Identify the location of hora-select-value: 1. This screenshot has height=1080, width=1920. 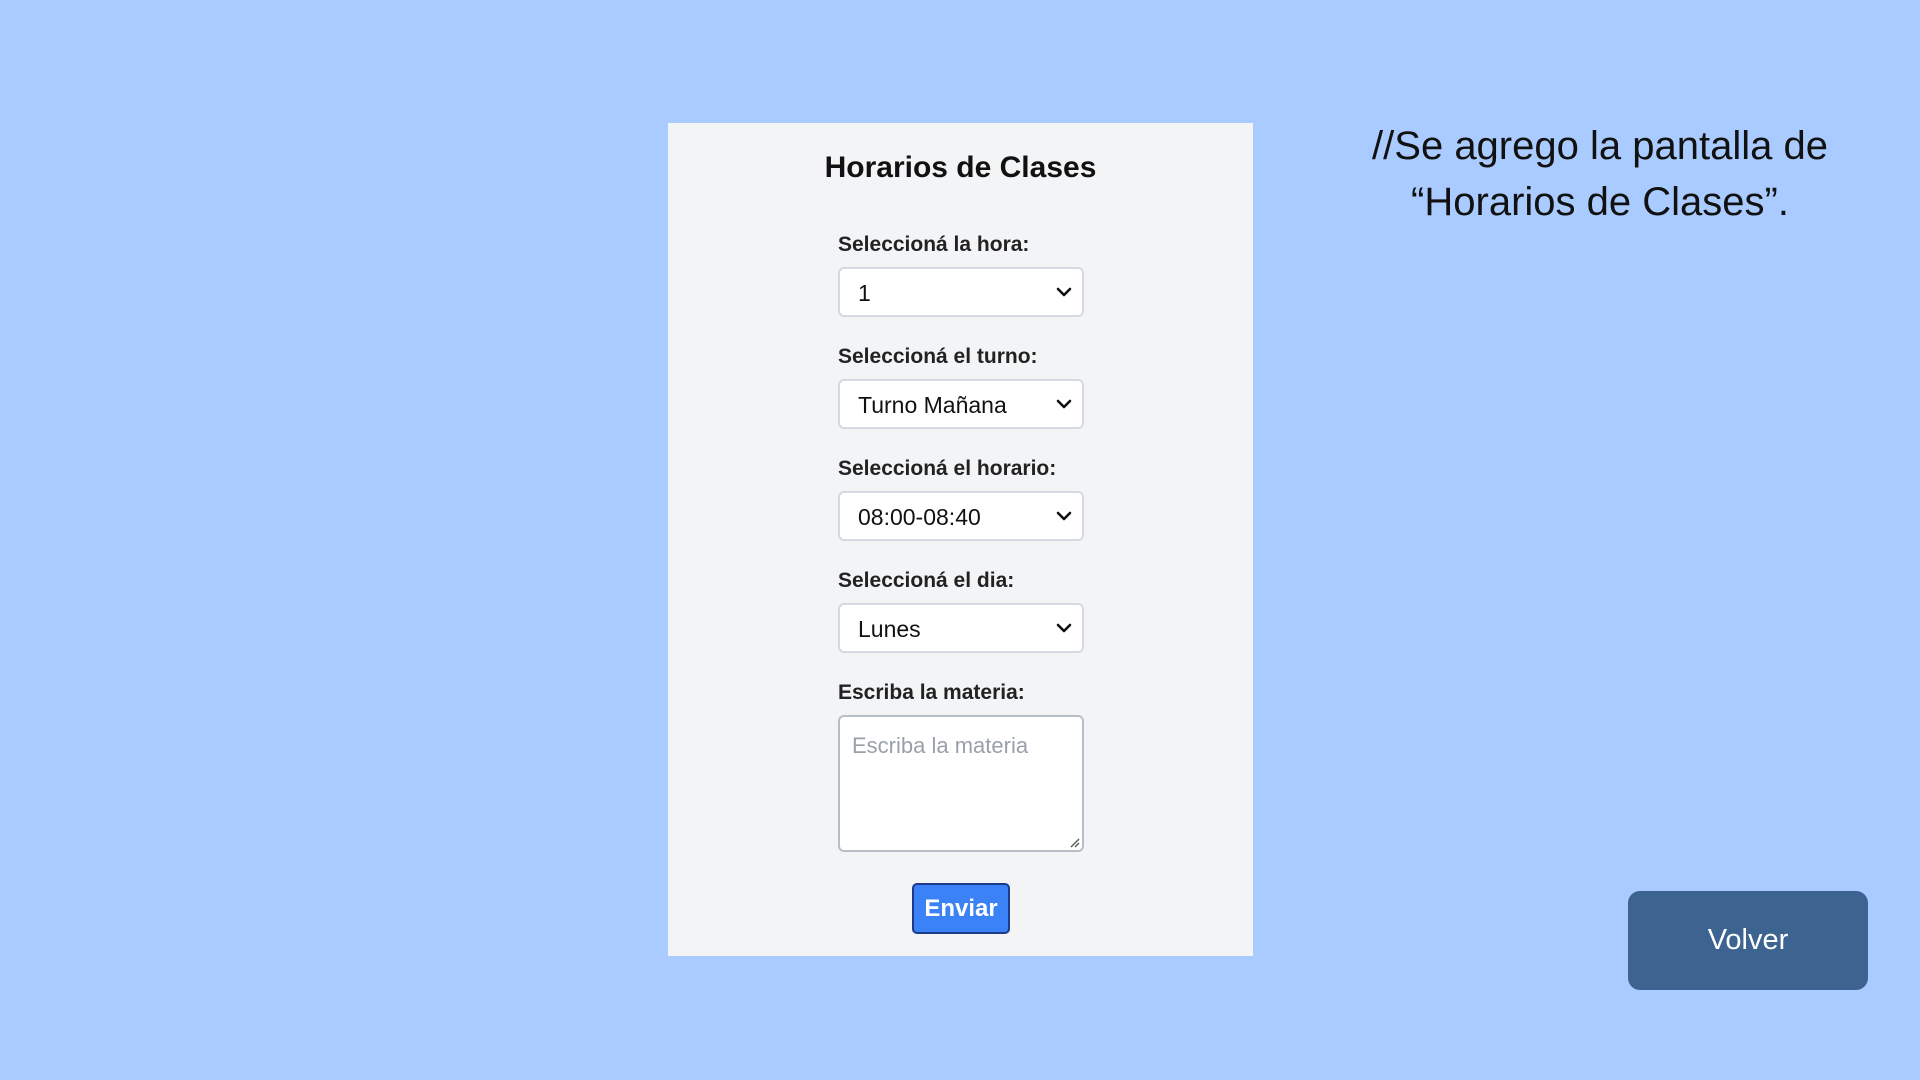
(864, 293).